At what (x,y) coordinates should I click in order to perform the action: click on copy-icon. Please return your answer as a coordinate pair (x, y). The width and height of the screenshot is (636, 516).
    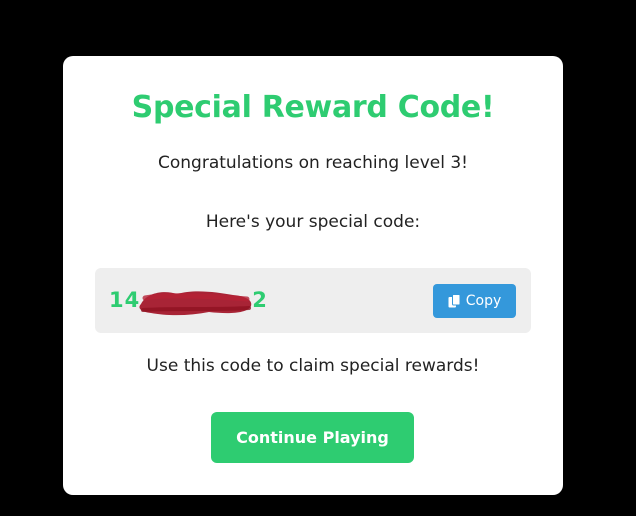
    Looking at the image, I should click on (454, 301).